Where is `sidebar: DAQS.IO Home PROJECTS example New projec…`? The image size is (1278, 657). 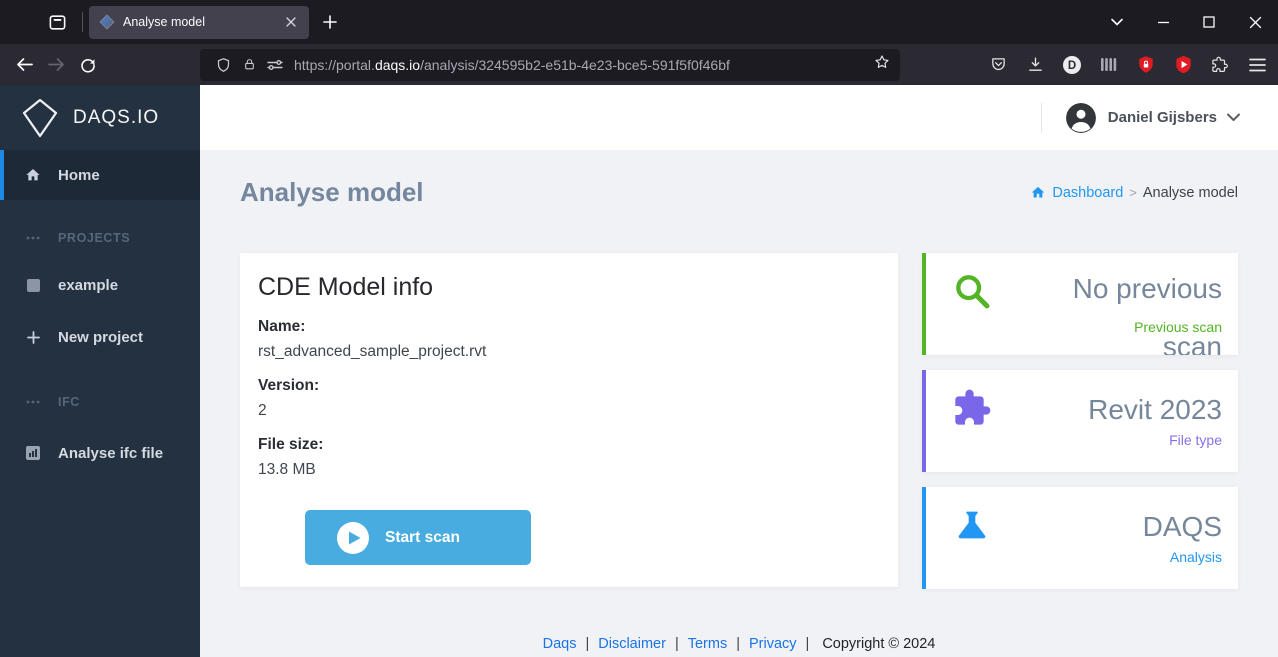 sidebar: DAQS.IO Home PROJECTS example New projec… is located at coordinates (100, 371).